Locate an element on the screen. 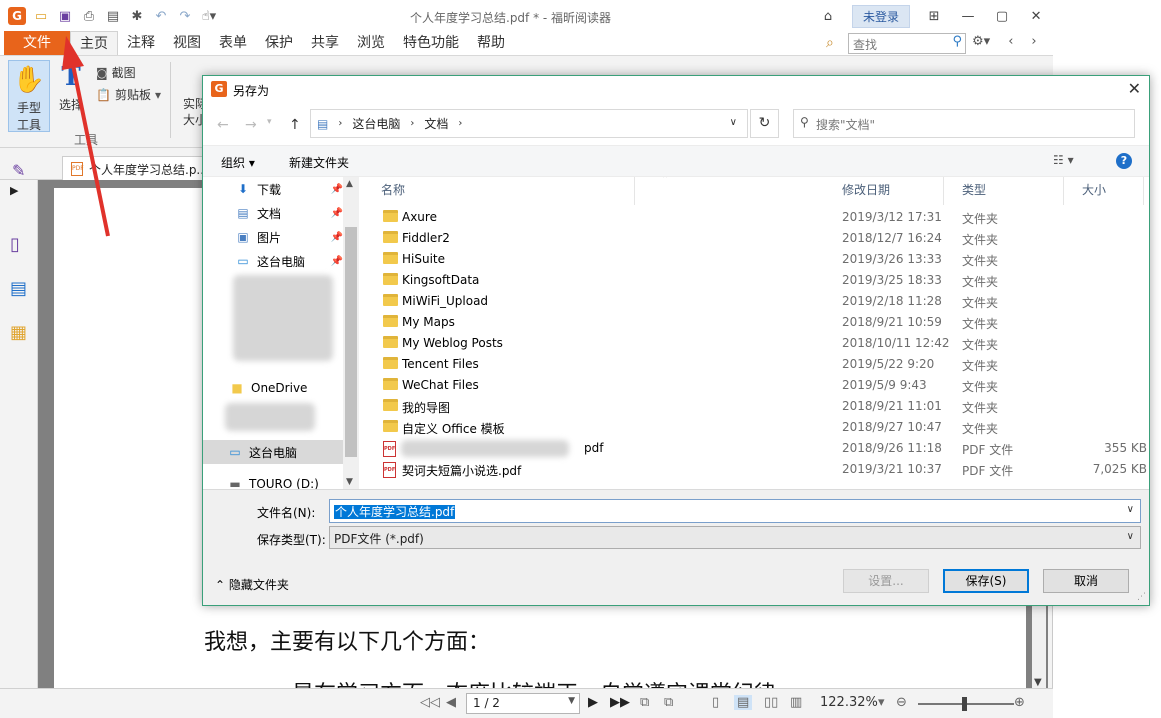 The height and width of the screenshot is (718, 1161). file-row: KingsoftData 2019/3/25 18:33 文件夹 is located at coordinates (756, 280).